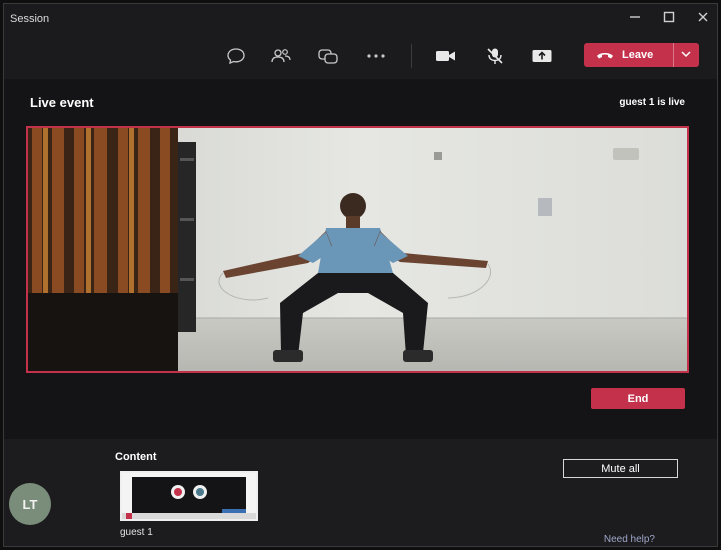 The width and height of the screenshot is (721, 550). What do you see at coordinates (446, 56) in the screenshot?
I see `camera-icon` at bounding box center [446, 56].